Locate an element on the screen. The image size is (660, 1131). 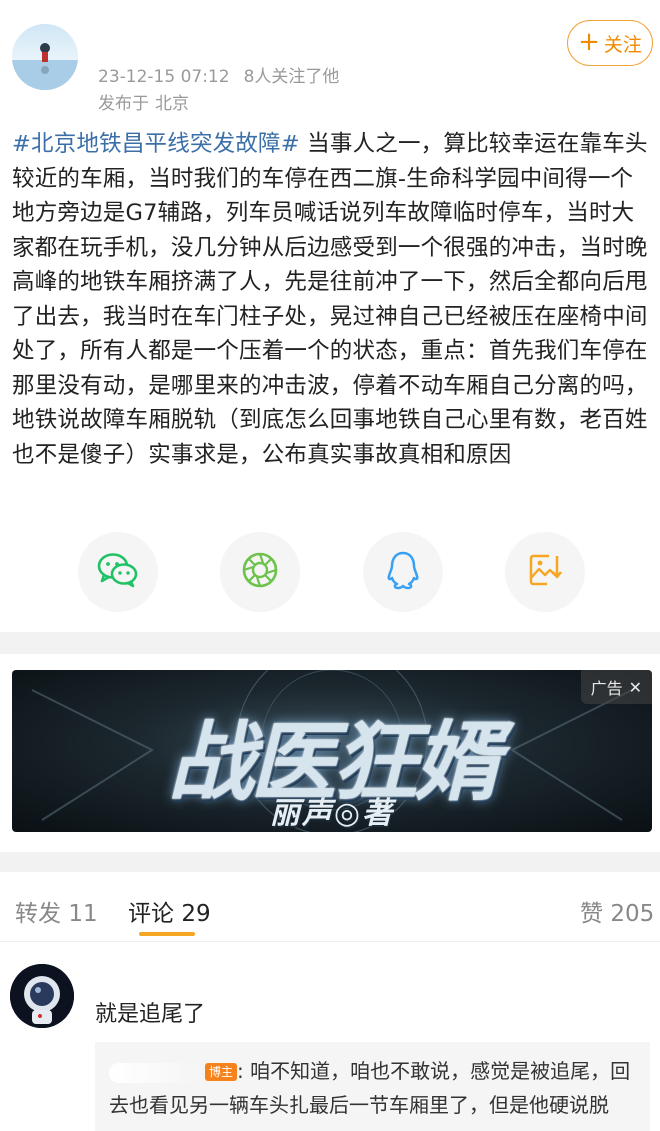
active-tab-indicator is located at coordinates (167, 934).